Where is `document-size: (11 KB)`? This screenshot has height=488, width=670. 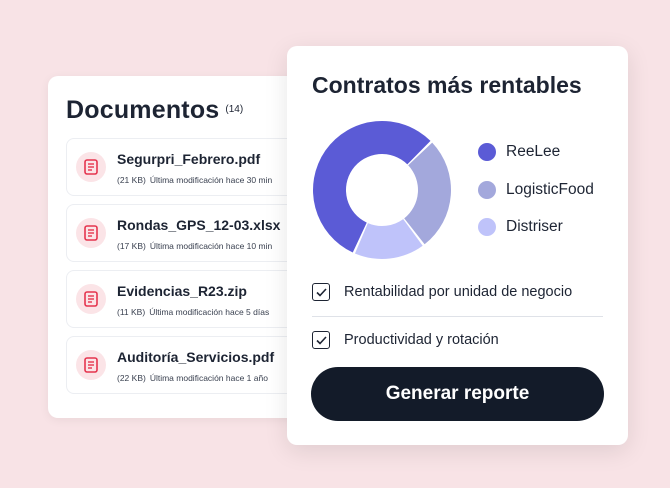
document-size: (11 KB) is located at coordinates (131, 312).